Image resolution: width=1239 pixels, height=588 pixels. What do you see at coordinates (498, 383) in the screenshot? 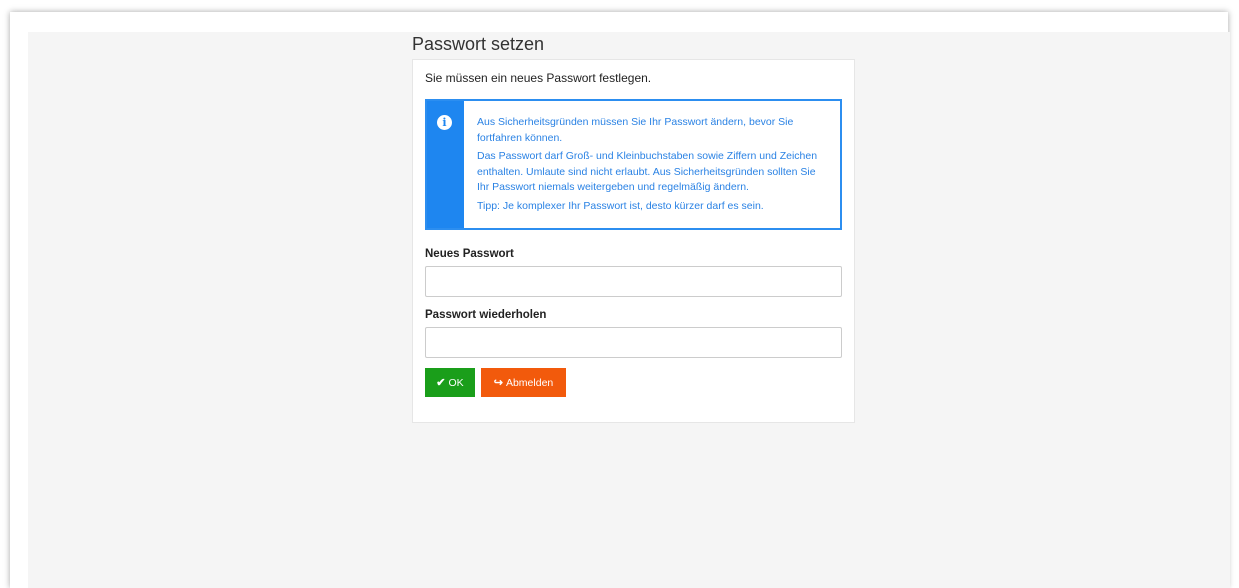
I see `sign-out-icon: ↪` at bounding box center [498, 383].